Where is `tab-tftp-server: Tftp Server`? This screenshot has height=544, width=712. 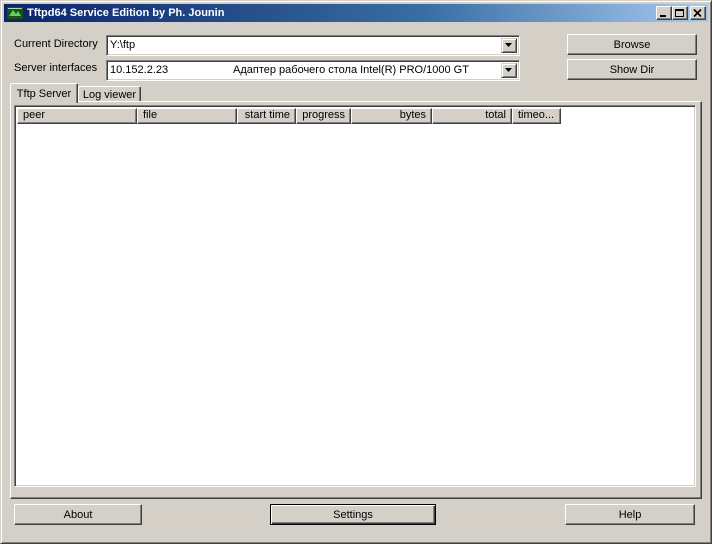
tab-tftp-server: Tftp Server is located at coordinates (44, 93).